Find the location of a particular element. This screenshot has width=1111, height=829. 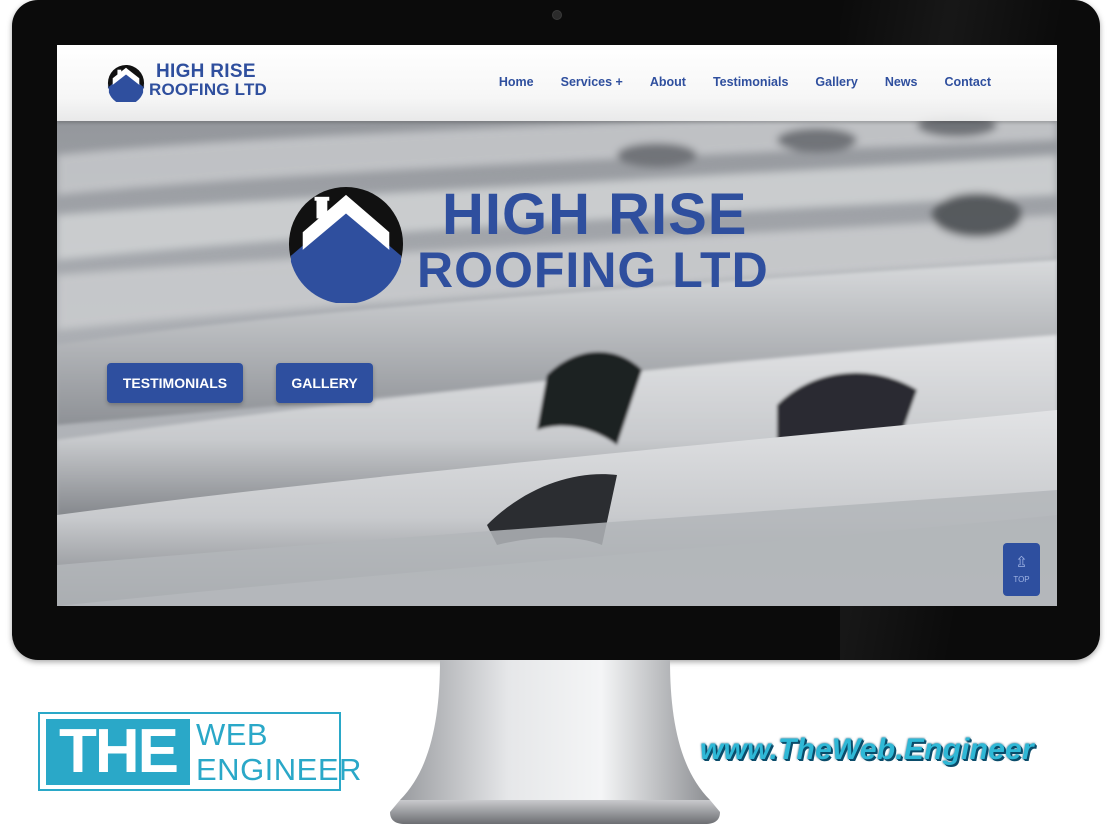

nav-services: Services + is located at coordinates (592, 82).